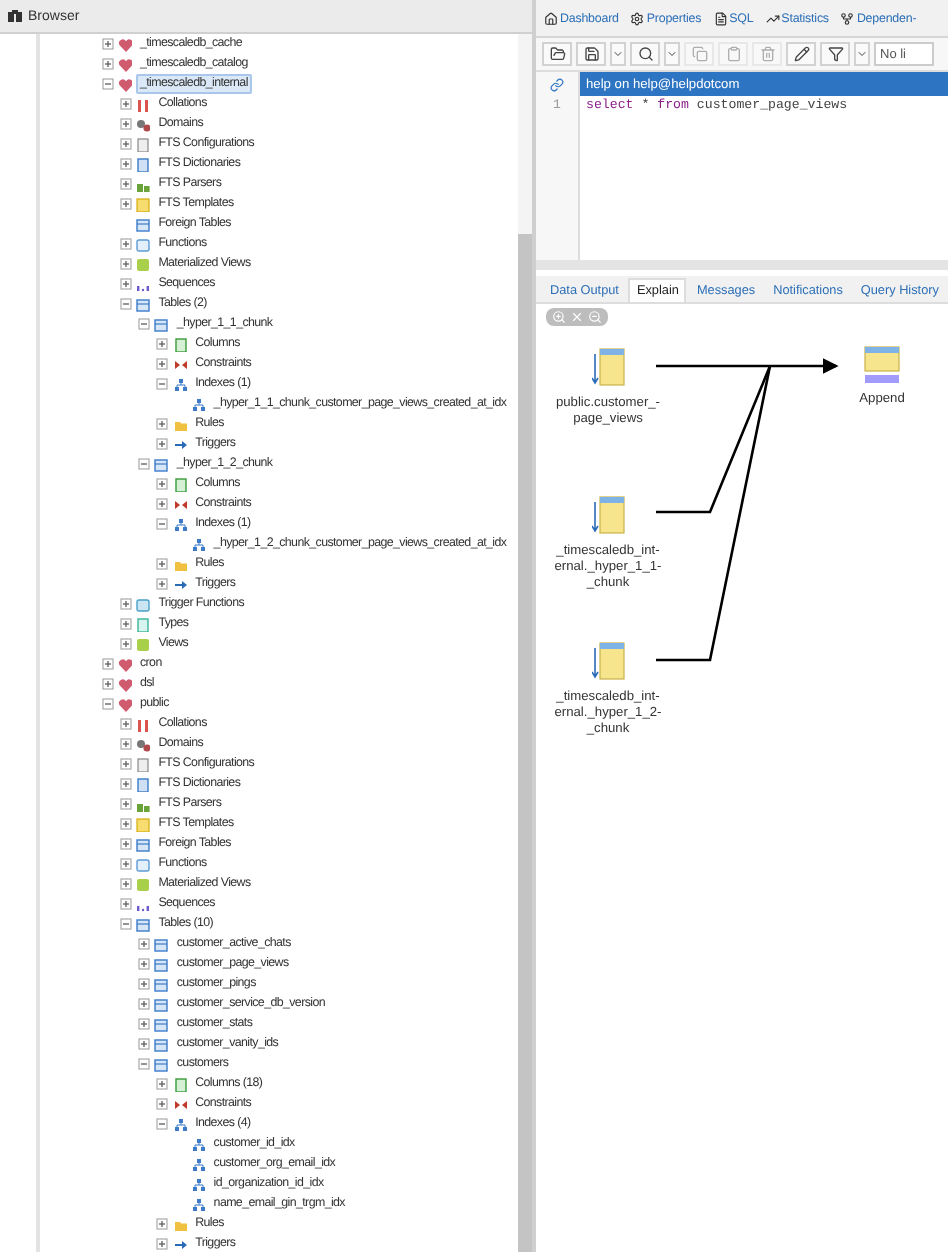 This screenshot has width=948, height=1252. What do you see at coordinates (143, 824) in the screenshot?
I see `template-icon` at bounding box center [143, 824].